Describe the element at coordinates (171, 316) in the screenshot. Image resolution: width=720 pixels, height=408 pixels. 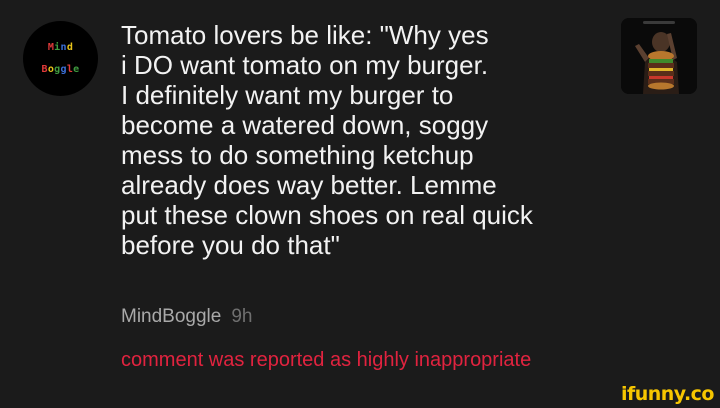
I see `username: MindBoggle` at that location.